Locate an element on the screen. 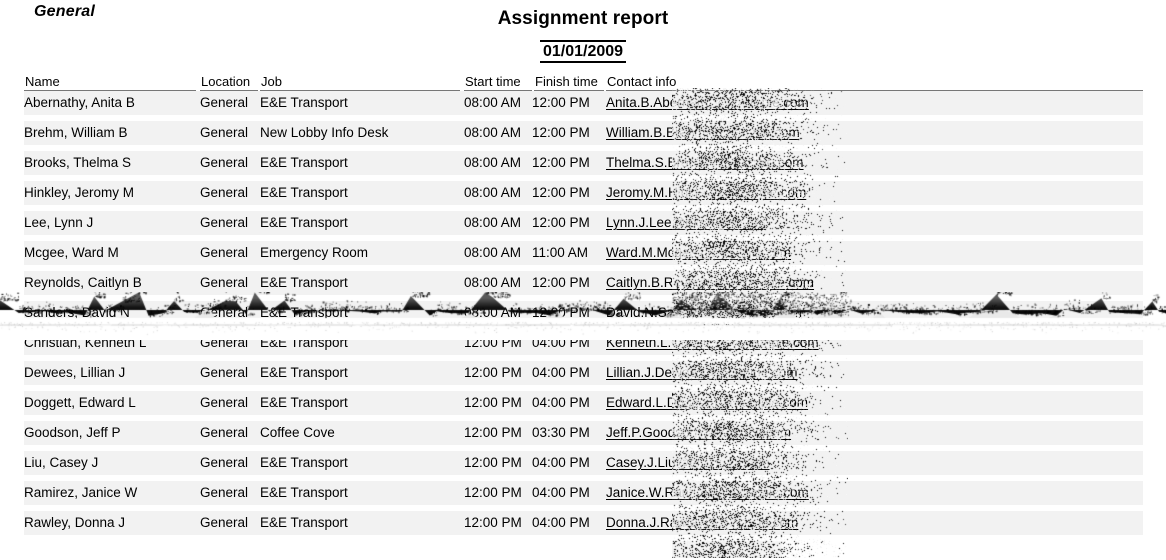 This screenshot has height=560, width=1166. column-header-job: Job is located at coordinates (360, 83).